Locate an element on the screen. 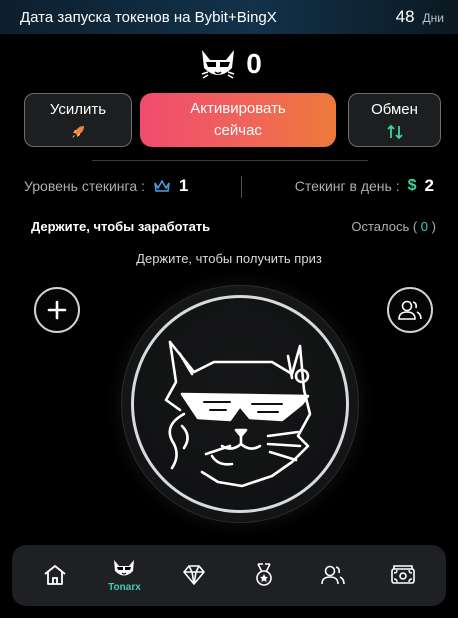 This screenshot has height=618, width=458. cat-avatar-icon is located at coordinates (124, 568).